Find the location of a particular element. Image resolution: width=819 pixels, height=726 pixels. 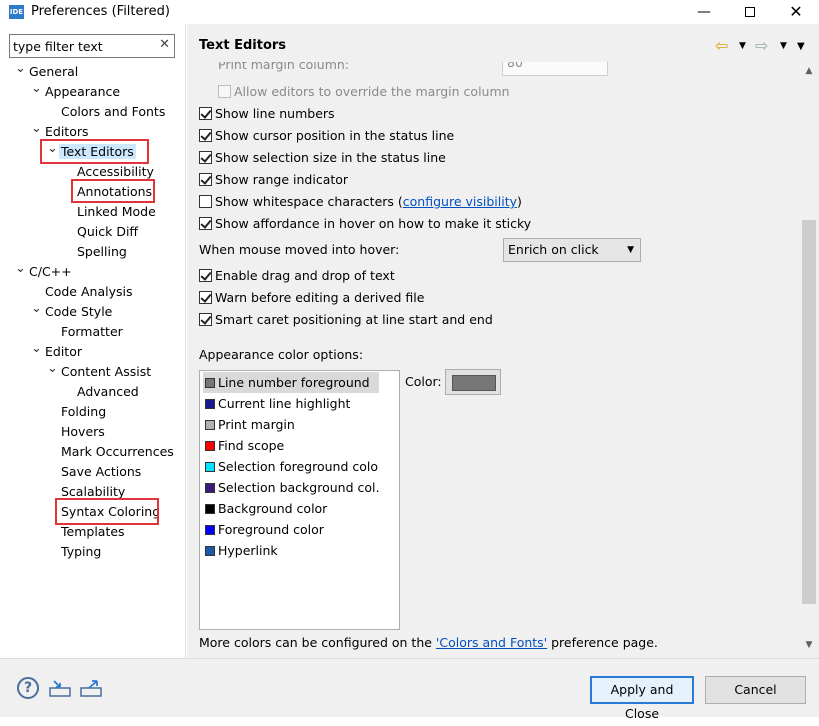

tree-item-quick-diff: Quick Diff is located at coordinates (101, 232).